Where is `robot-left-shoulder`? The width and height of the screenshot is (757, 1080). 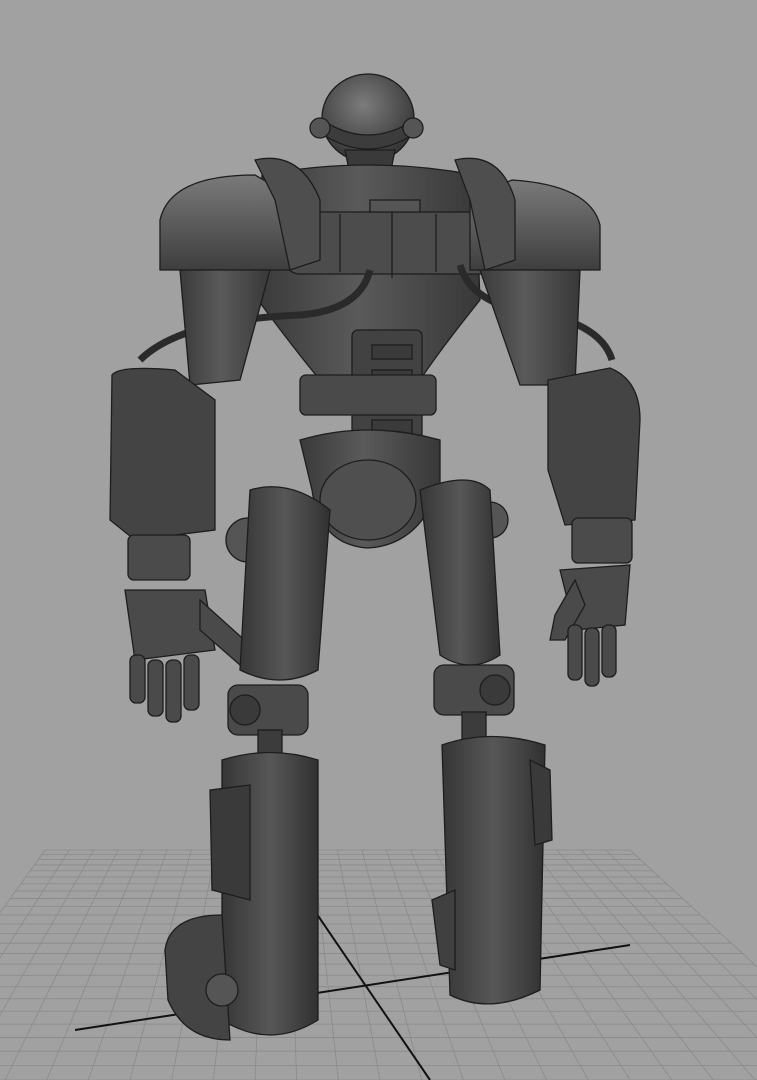 robot-left-shoulder is located at coordinates (240, 214).